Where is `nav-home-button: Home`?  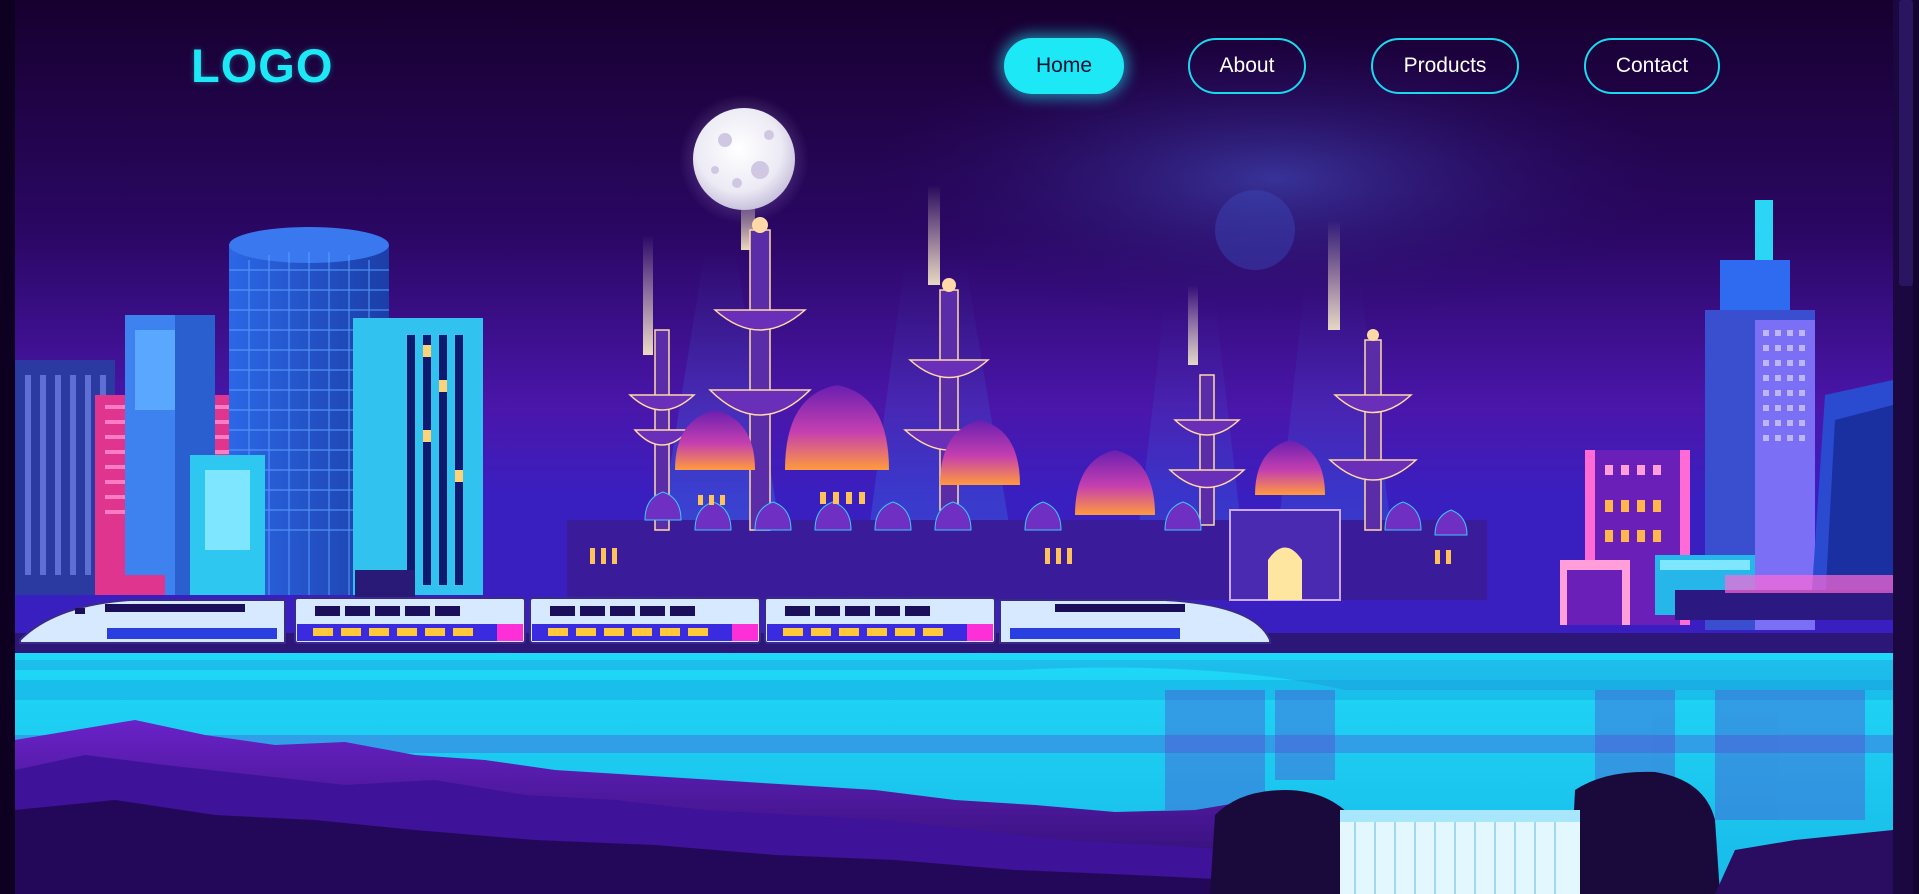 nav-home-button: Home is located at coordinates (1064, 66).